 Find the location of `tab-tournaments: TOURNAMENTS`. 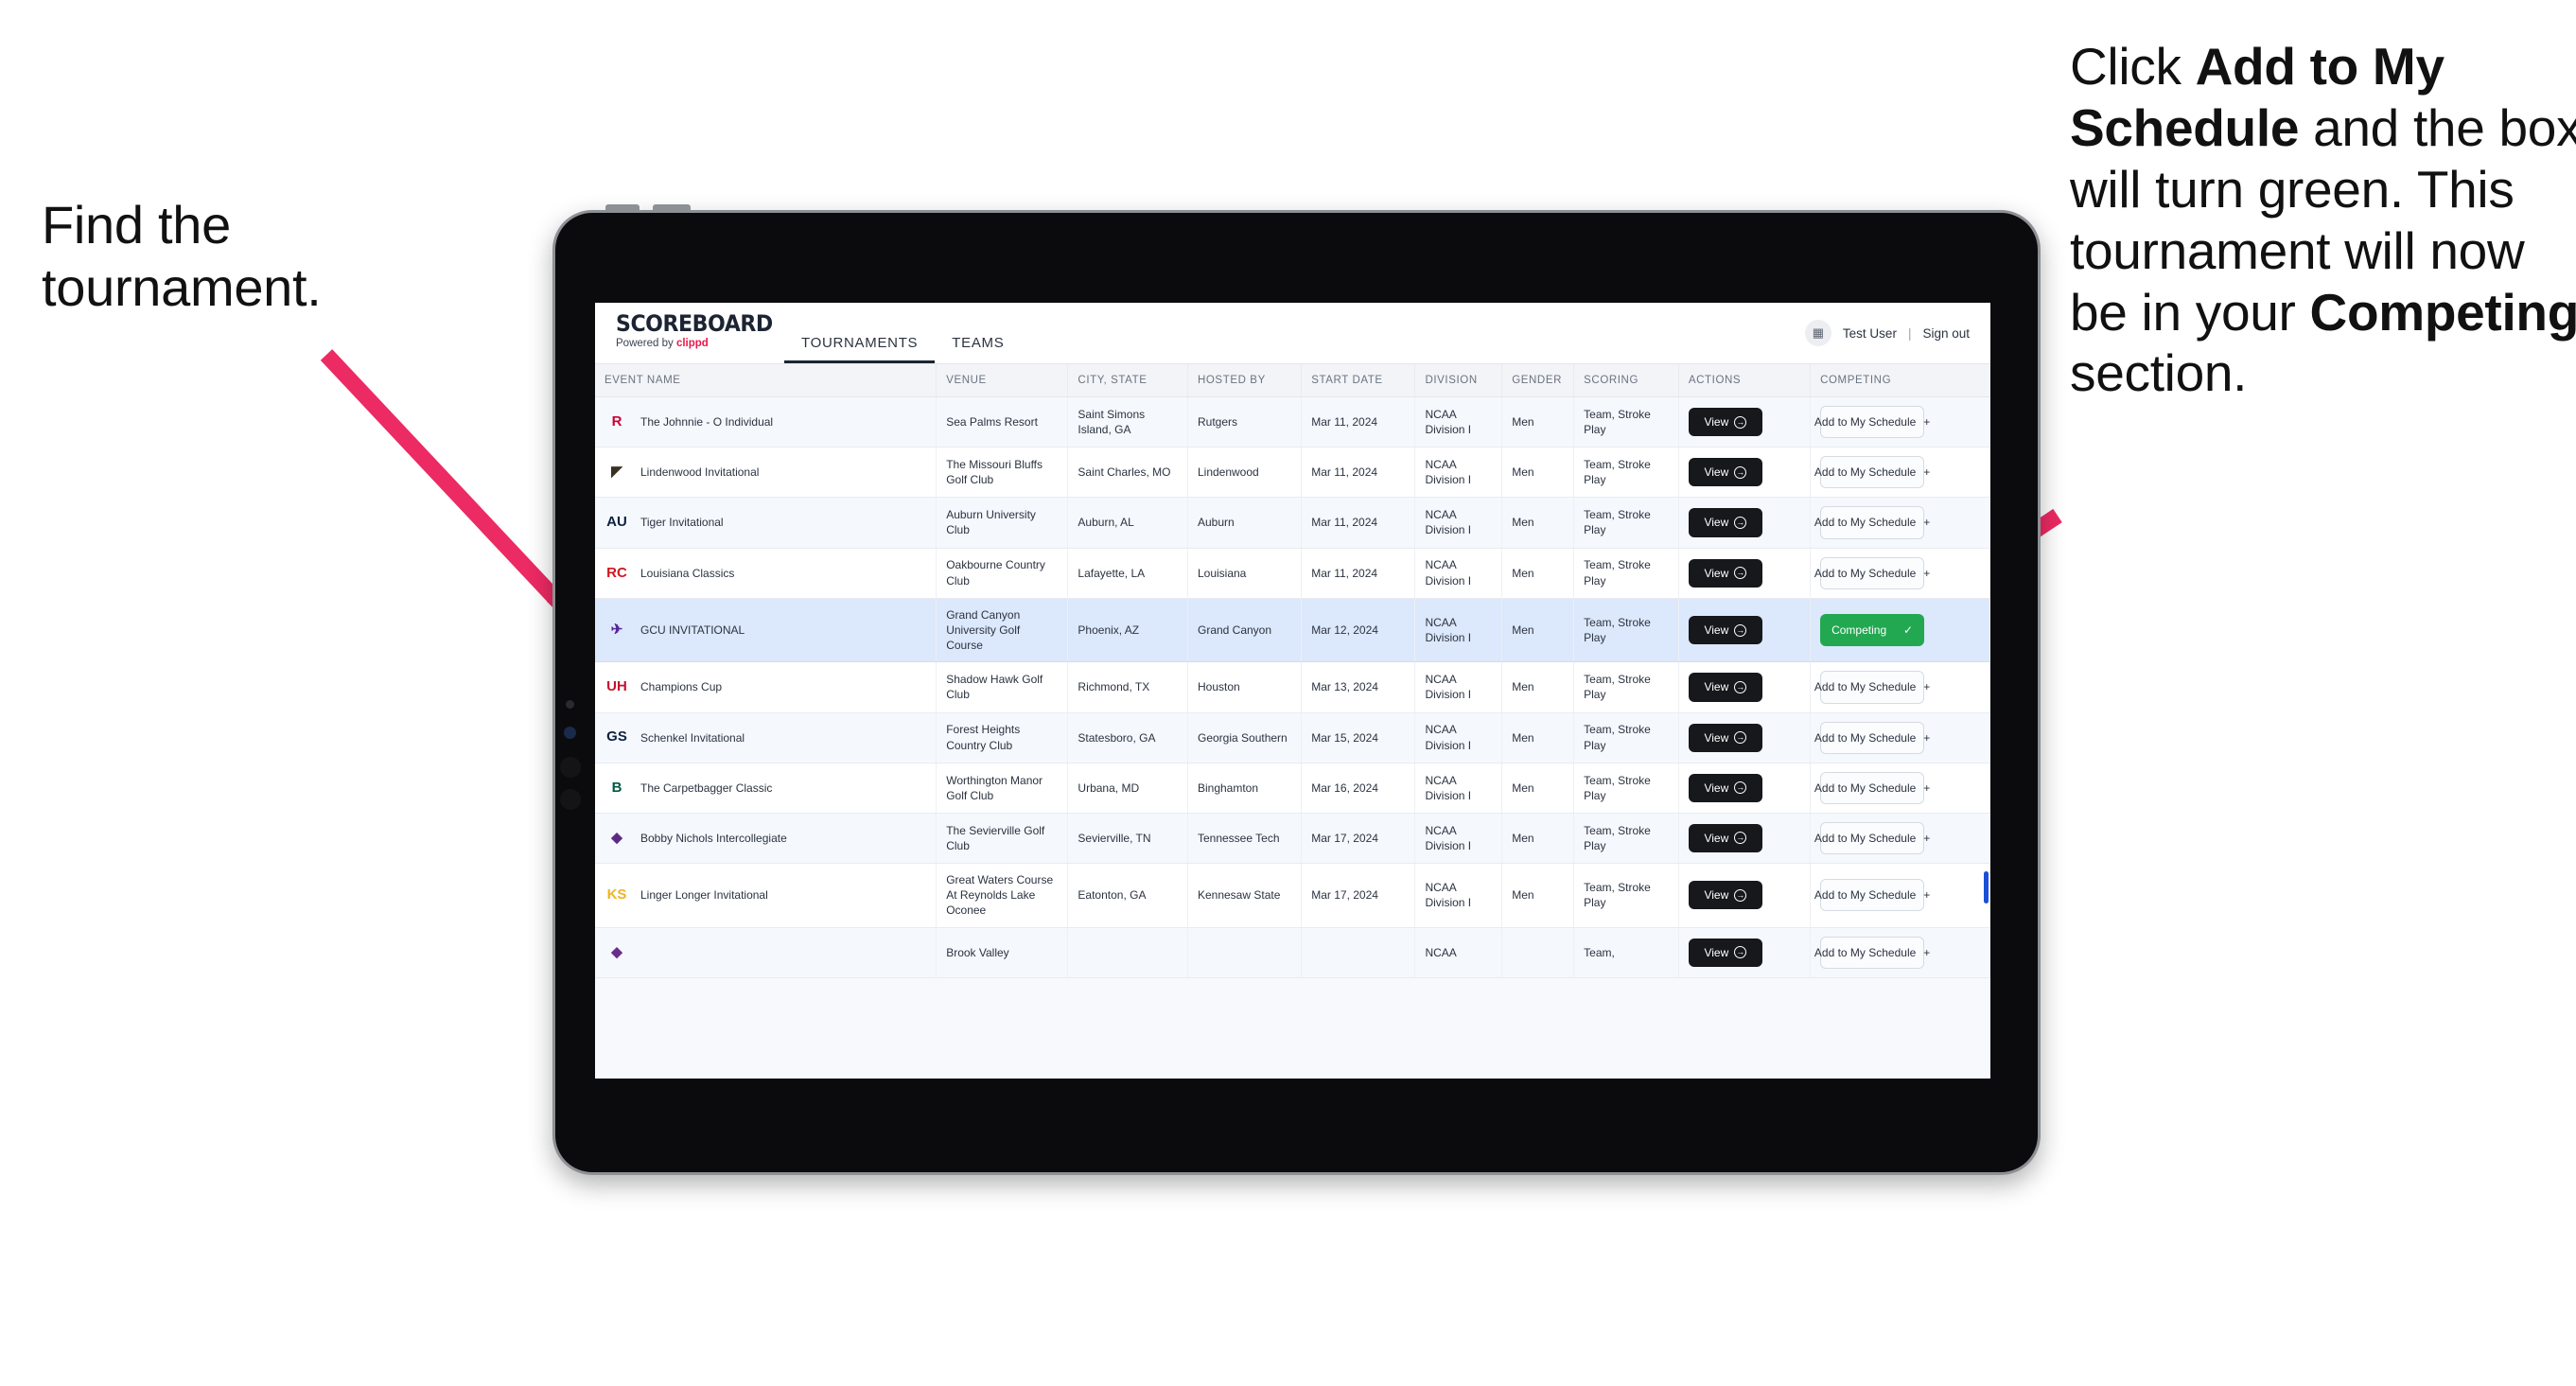

tab-tournaments: TOURNAMENTS is located at coordinates (860, 349).